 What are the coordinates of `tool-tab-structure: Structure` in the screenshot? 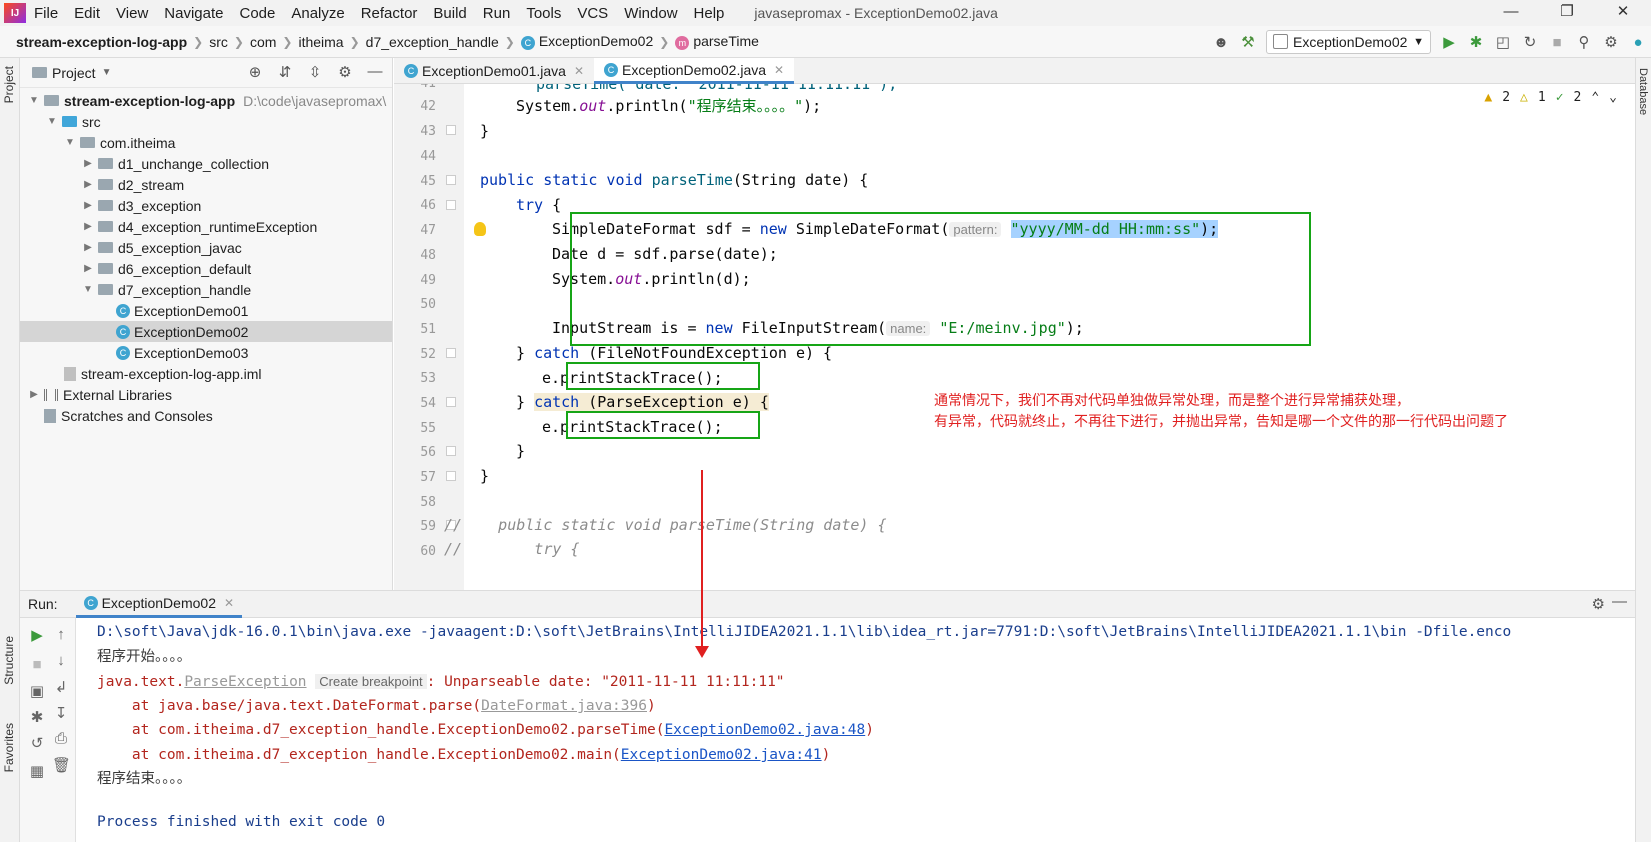 It's located at (9, 660).